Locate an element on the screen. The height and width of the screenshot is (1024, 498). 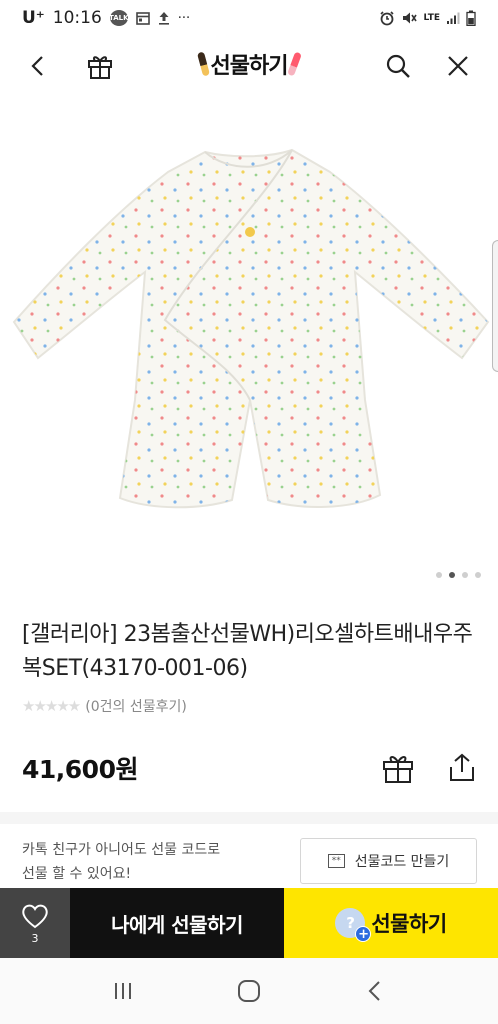
create-gift-code-label: 선물코드 만들기 is located at coordinates (402, 862).